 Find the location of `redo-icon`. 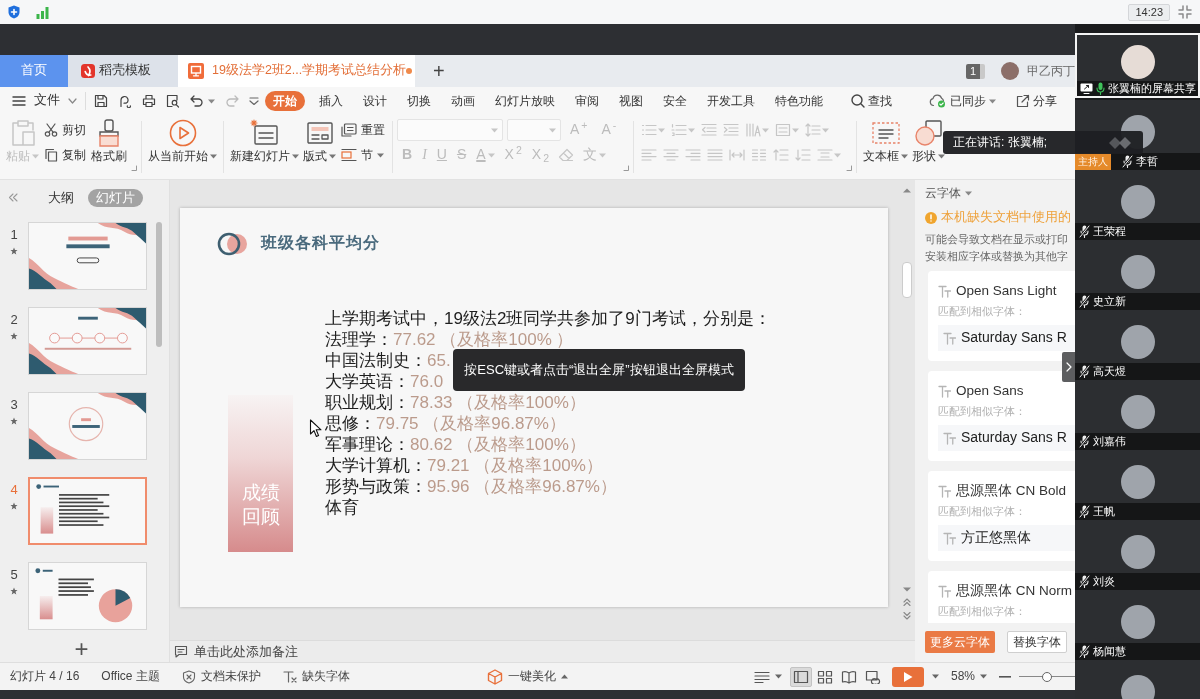

redo-icon is located at coordinates (232, 101).